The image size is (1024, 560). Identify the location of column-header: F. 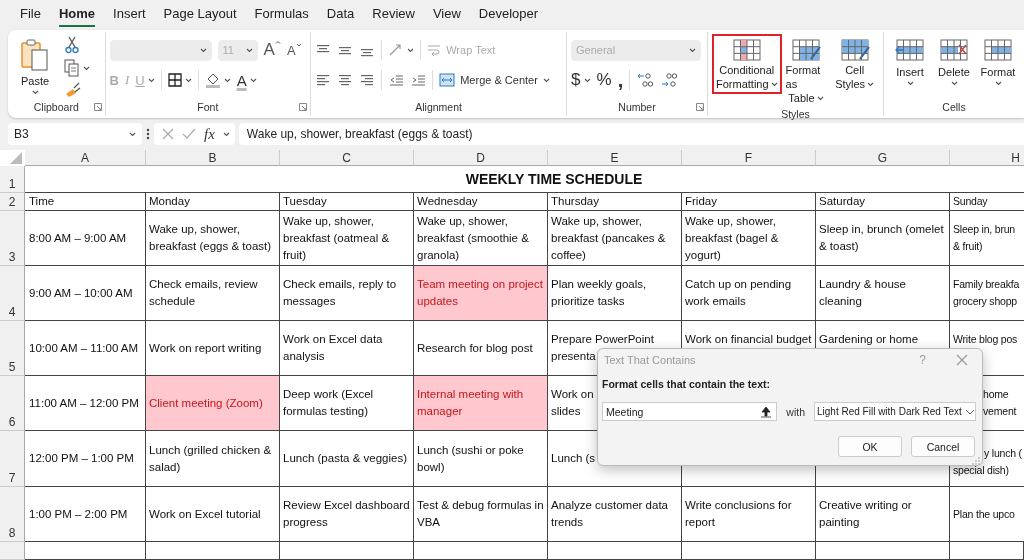
(749, 158).